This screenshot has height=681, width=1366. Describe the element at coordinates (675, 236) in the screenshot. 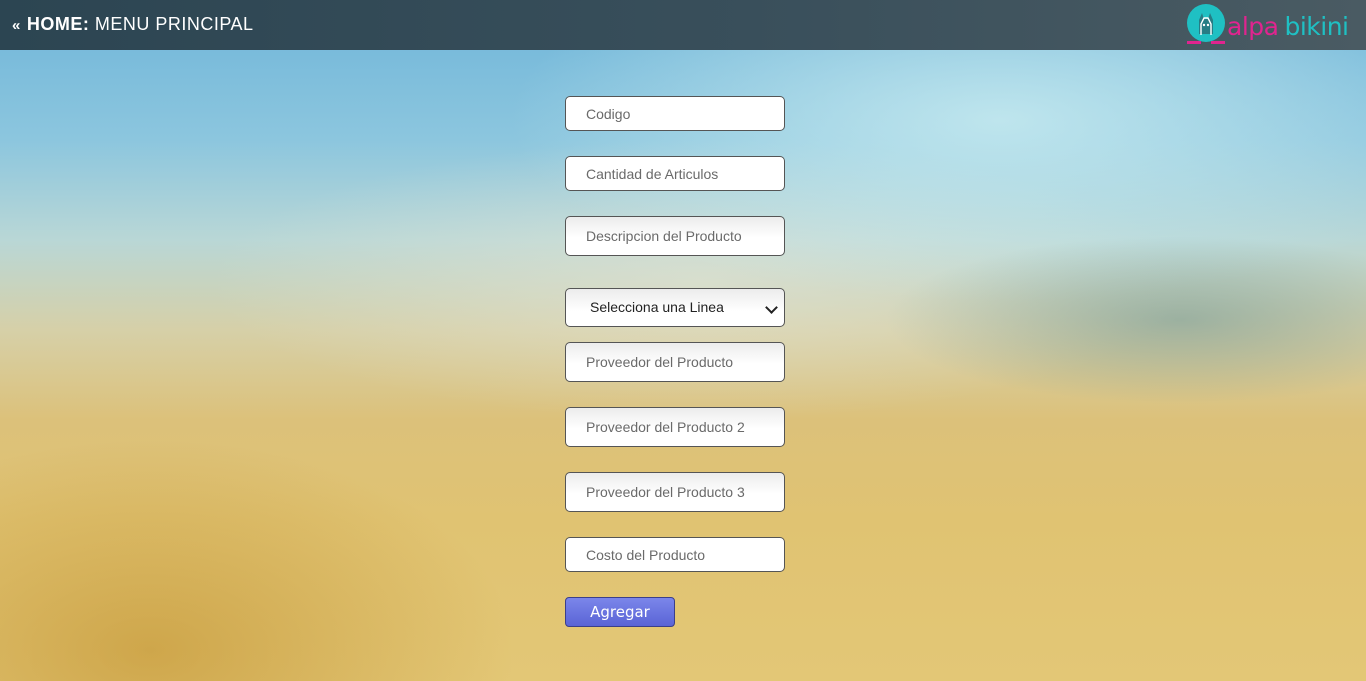

I see `descripcion-producto-input` at that location.